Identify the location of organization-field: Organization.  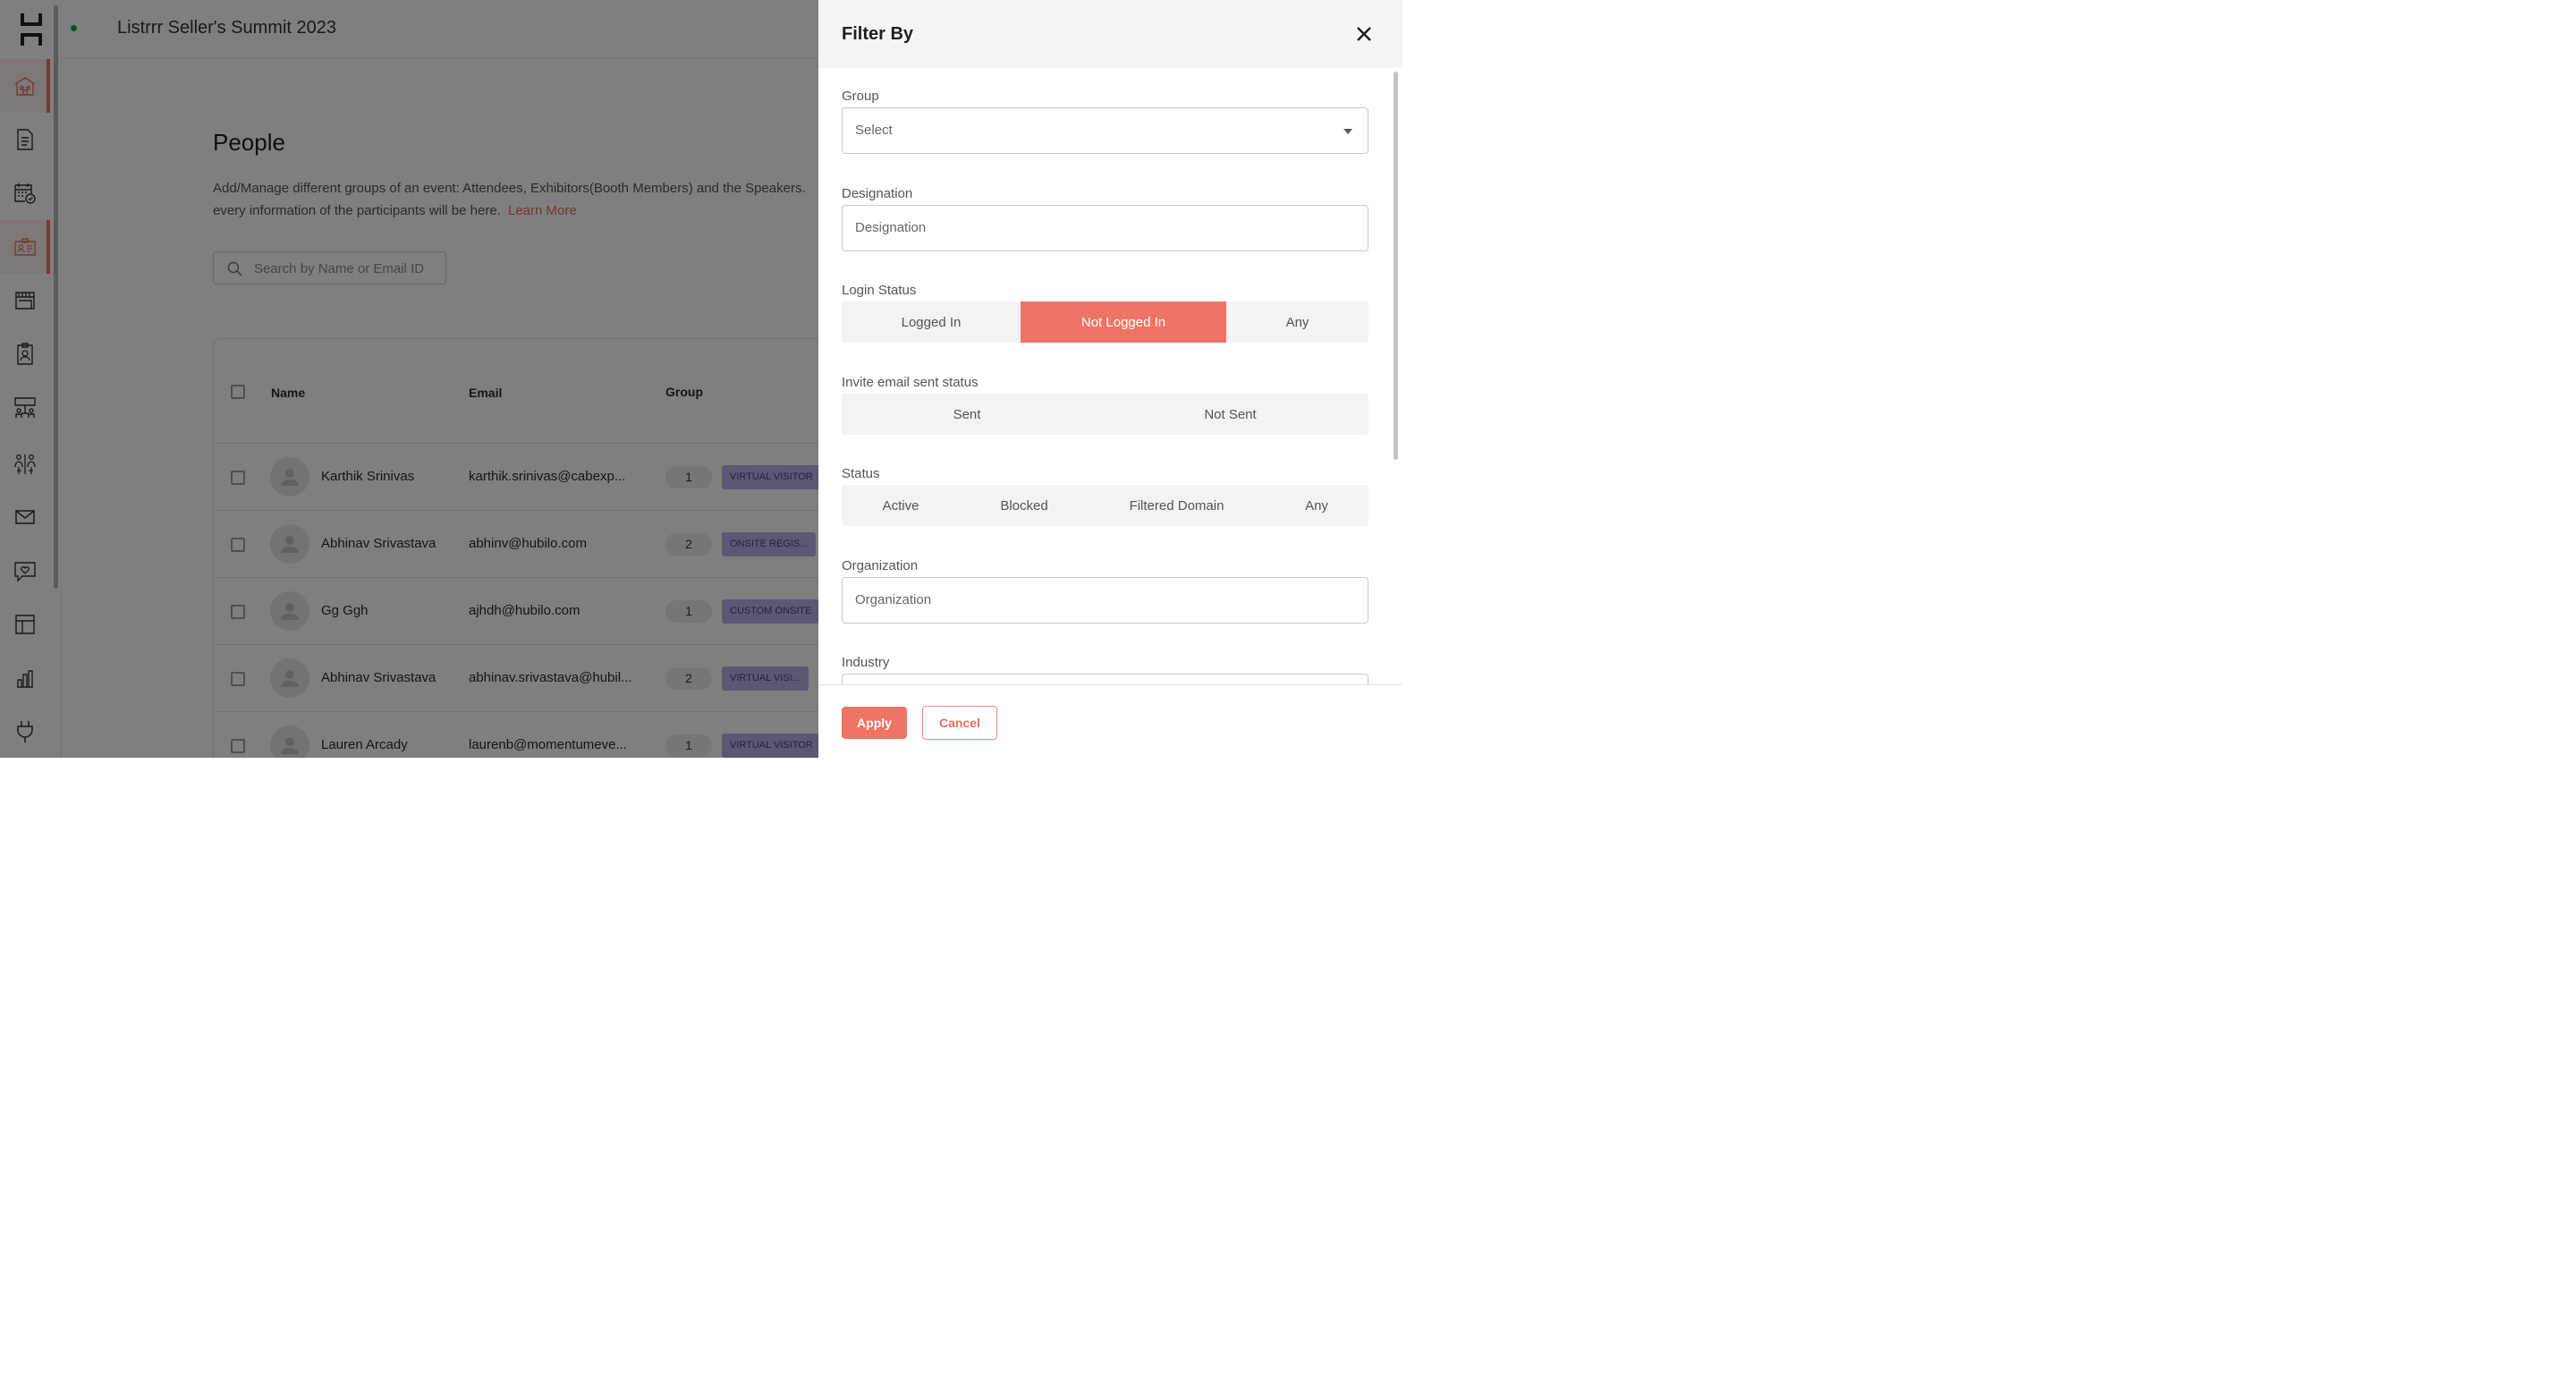
(1105, 600).